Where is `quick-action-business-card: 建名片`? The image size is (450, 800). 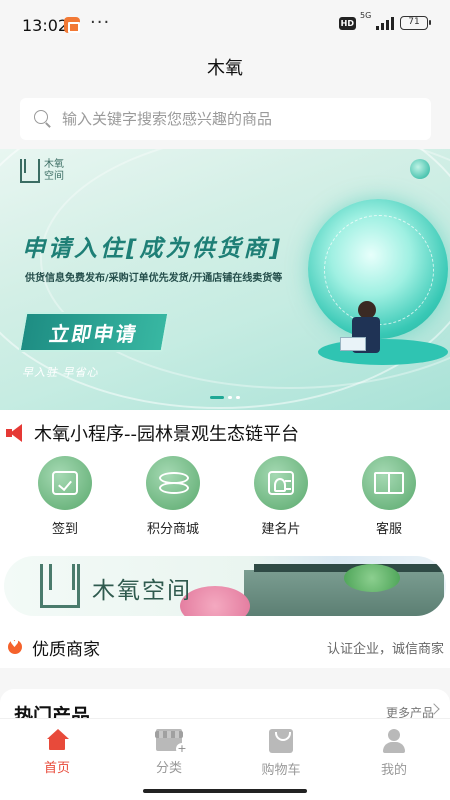 quick-action-business-card: 建名片 is located at coordinates (281, 502).